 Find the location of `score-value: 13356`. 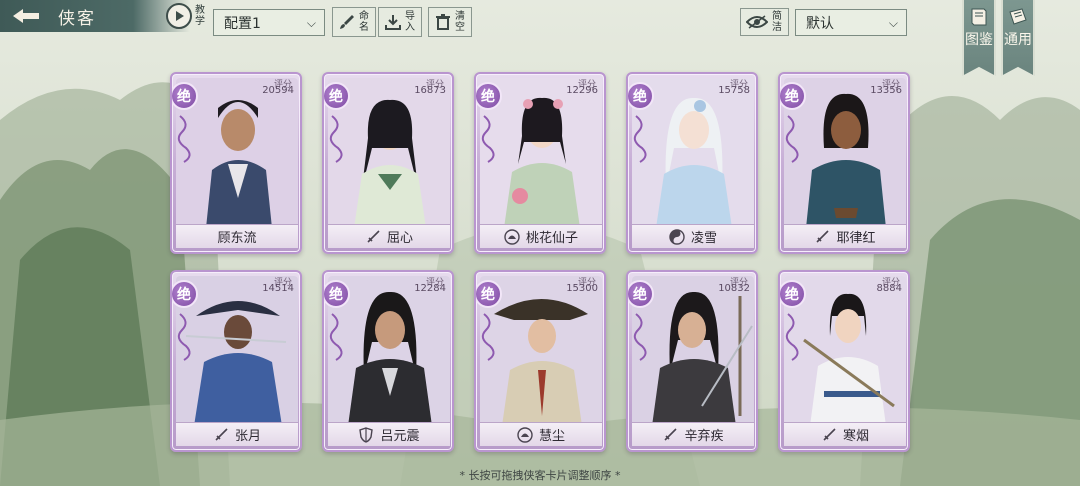

score-value: 13356 is located at coordinates (886, 90).